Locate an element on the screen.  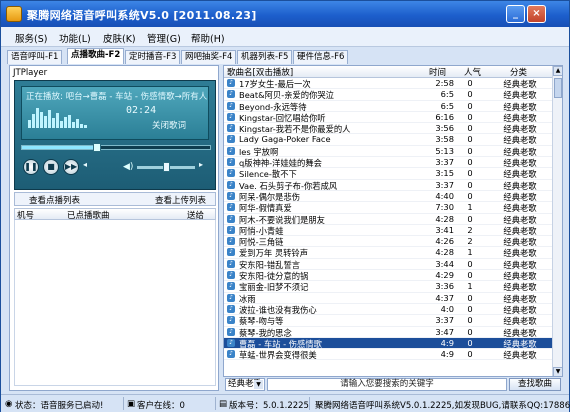
next-icon: ▶▶ is located at coordinates (71, 167).